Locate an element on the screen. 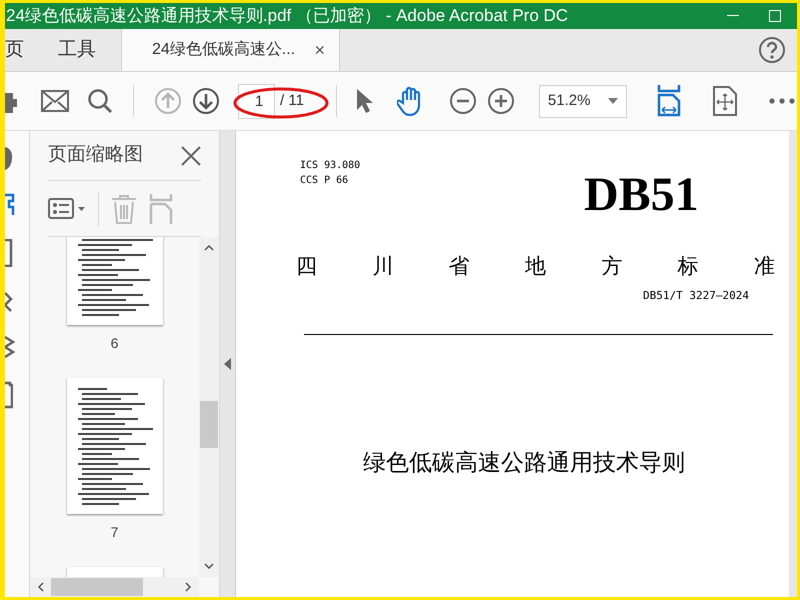  page-label: 7 is located at coordinates (114, 532).